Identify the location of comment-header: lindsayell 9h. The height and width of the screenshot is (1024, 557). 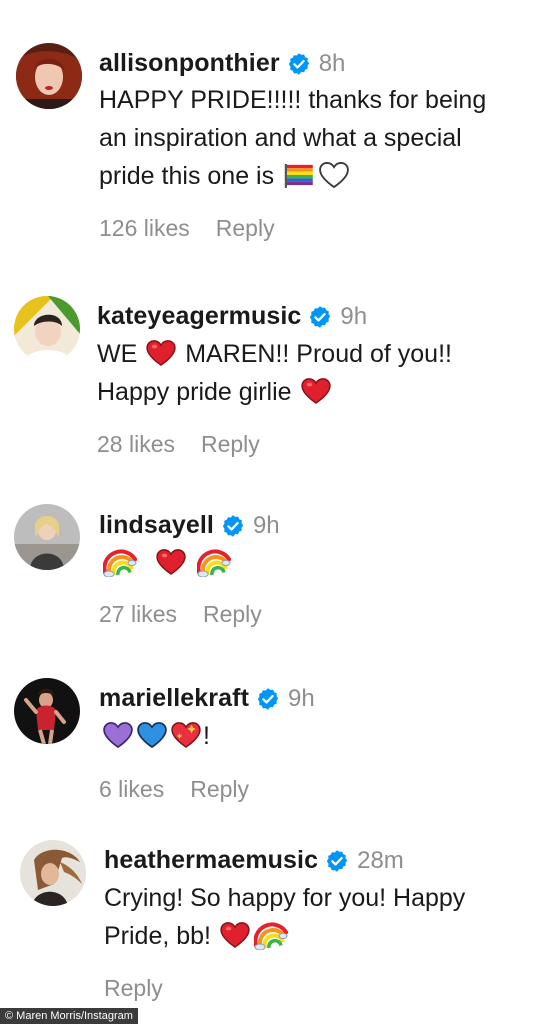
(189, 525).